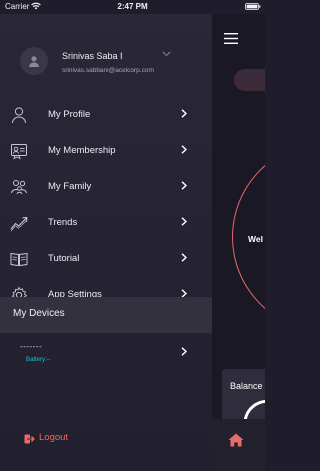 This screenshot has width=320, height=471. I want to click on profile-name: Srinivas Saba I, so click(92, 56).